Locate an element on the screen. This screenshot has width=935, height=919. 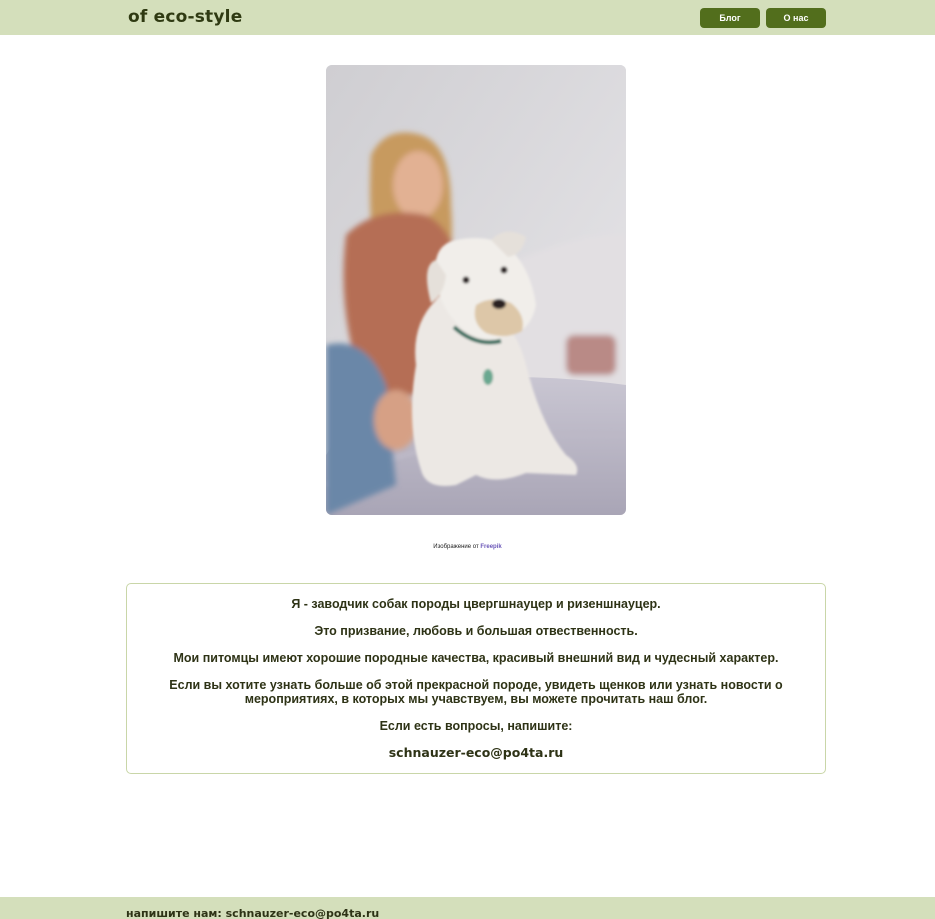
blog-button: Блог is located at coordinates (730, 18).